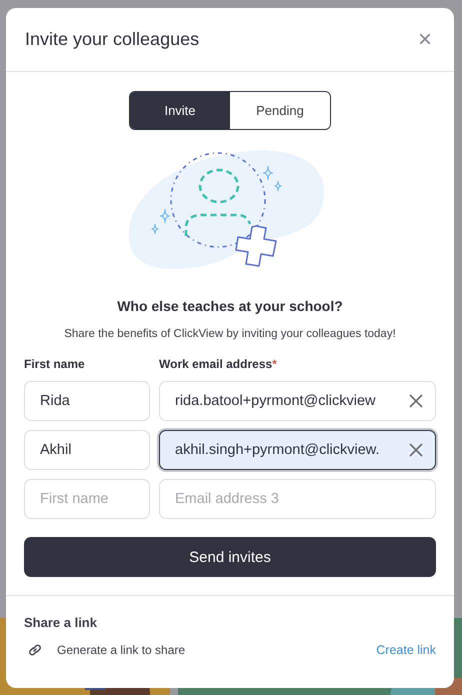 This screenshot has width=462, height=695. Describe the element at coordinates (35, 650) in the screenshot. I see `link-icon` at that location.